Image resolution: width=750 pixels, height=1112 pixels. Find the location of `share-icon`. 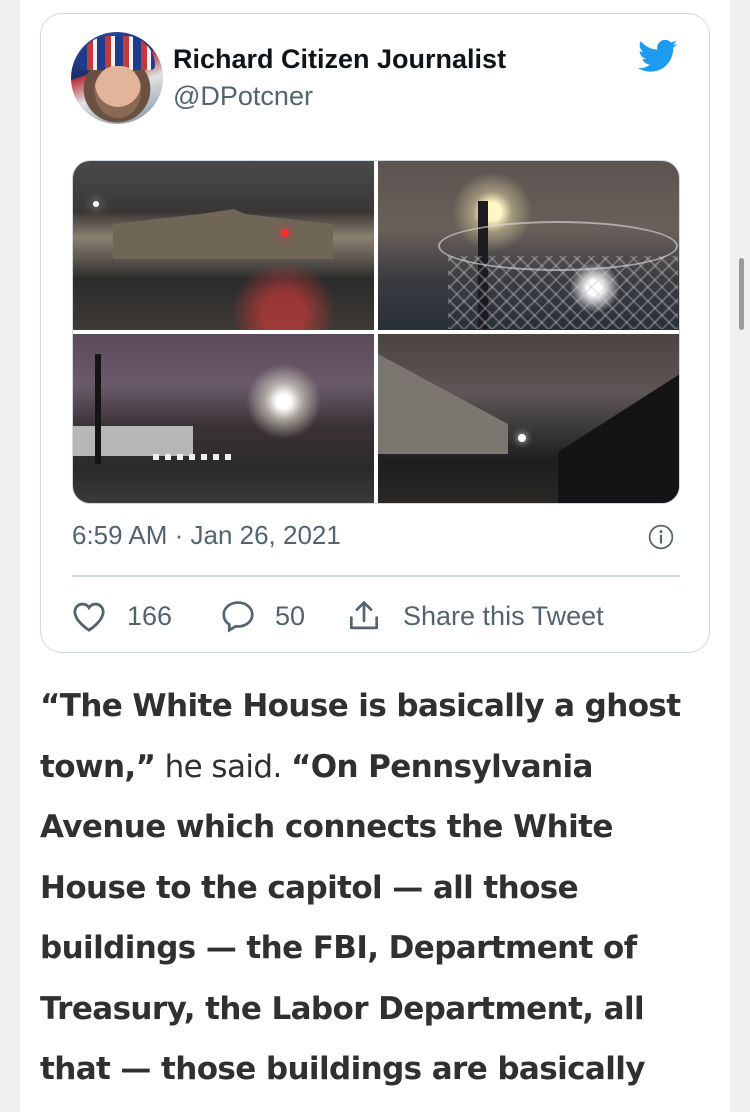

share-icon is located at coordinates (364, 615).